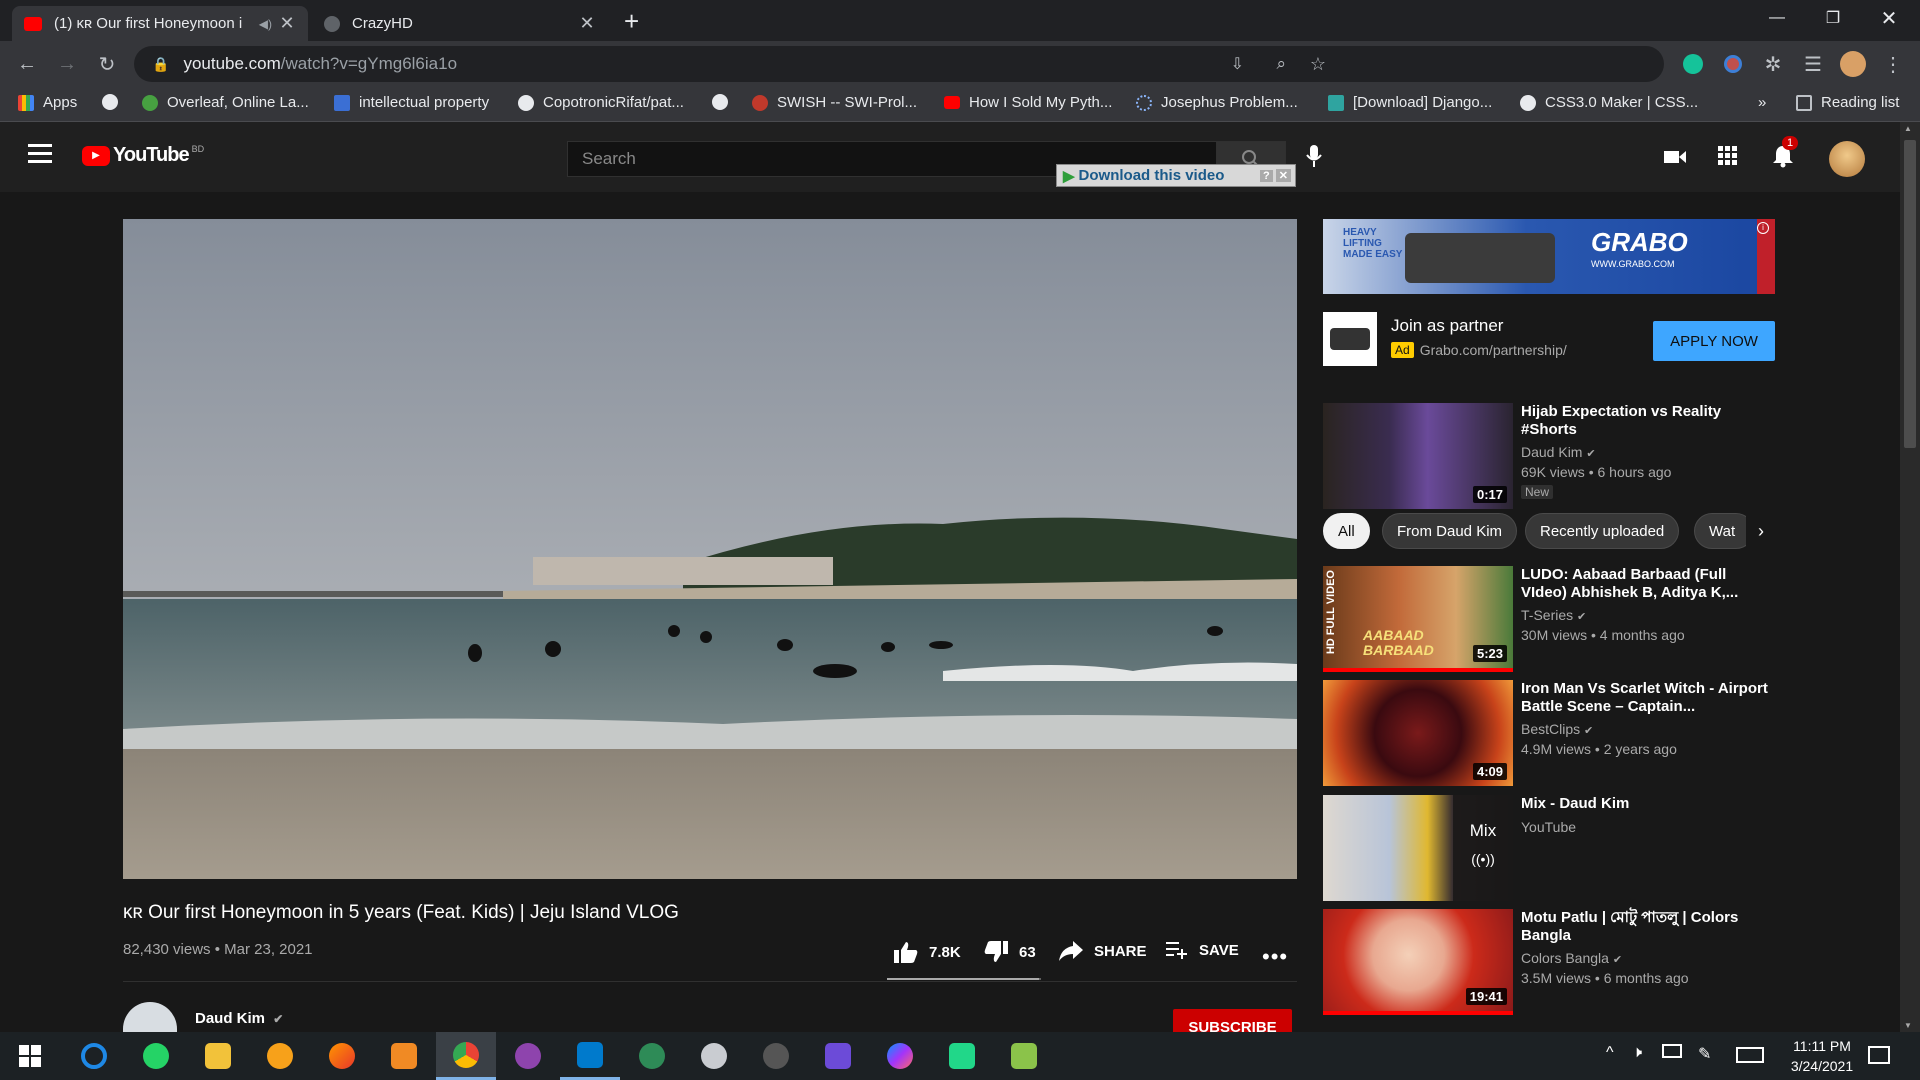 Image resolution: width=1920 pixels, height=1080 pixels. I want to click on address-bar: 🔒 youtube.com/watch?v=gYmg6l6ia1o ⇩ ⌕ ☆, so click(899, 64).